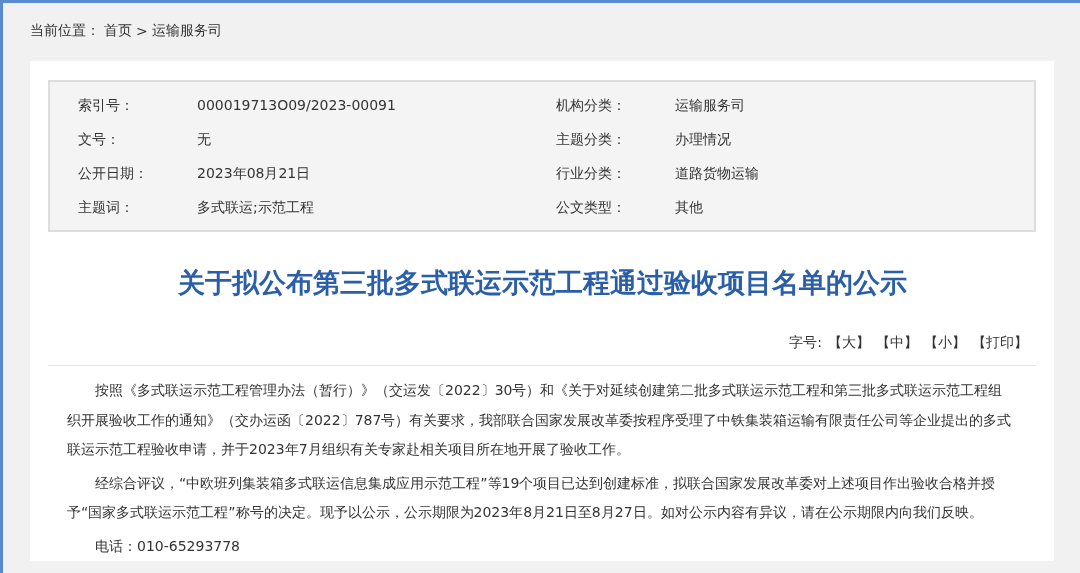 Image resolution: width=1080 pixels, height=573 pixels. Describe the element at coordinates (945, 342) in the screenshot. I see `font-size-link: 【小】` at that location.